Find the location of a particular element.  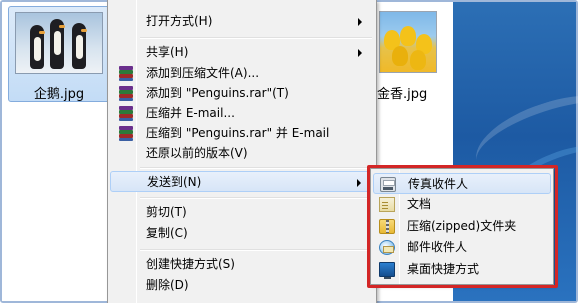

submenu-item-documents: 文档 is located at coordinates (462, 204).